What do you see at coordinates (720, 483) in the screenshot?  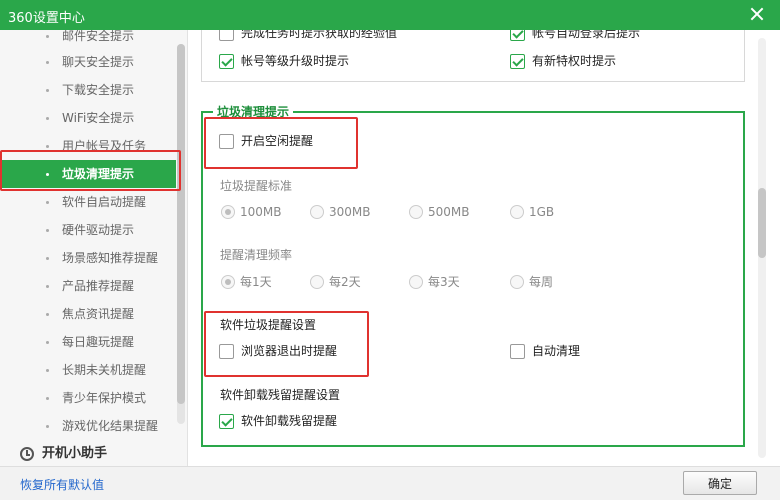 I see `ok-button: 确定` at bounding box center [720, 483].